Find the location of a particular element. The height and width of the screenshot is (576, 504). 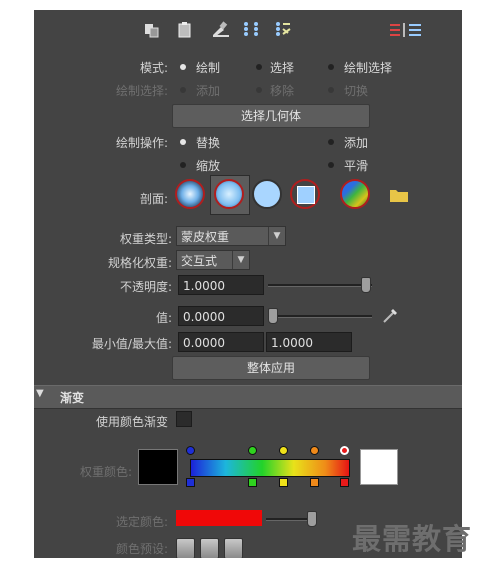

value-slider-handle is located at coordinates (273, 316).